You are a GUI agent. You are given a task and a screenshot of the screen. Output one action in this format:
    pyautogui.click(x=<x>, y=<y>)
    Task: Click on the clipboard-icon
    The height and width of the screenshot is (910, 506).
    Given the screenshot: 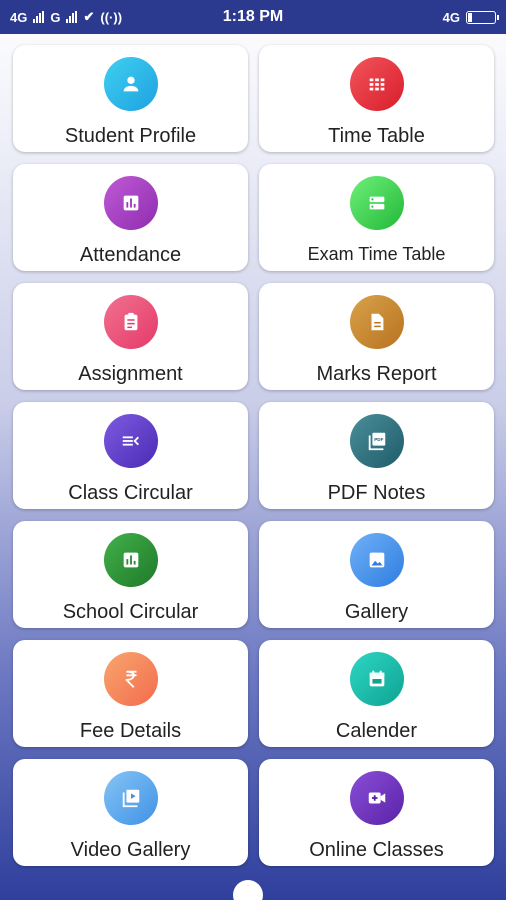 What is the action you would take?
    pyautogui.click(x=130, y=322)
    